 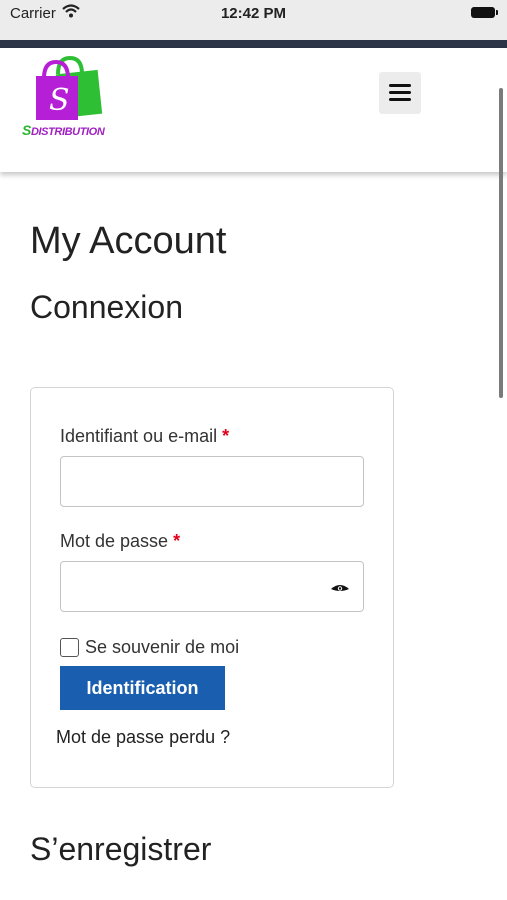 I want to click on login-submit-button: Identification, so click(x=142, y=688).